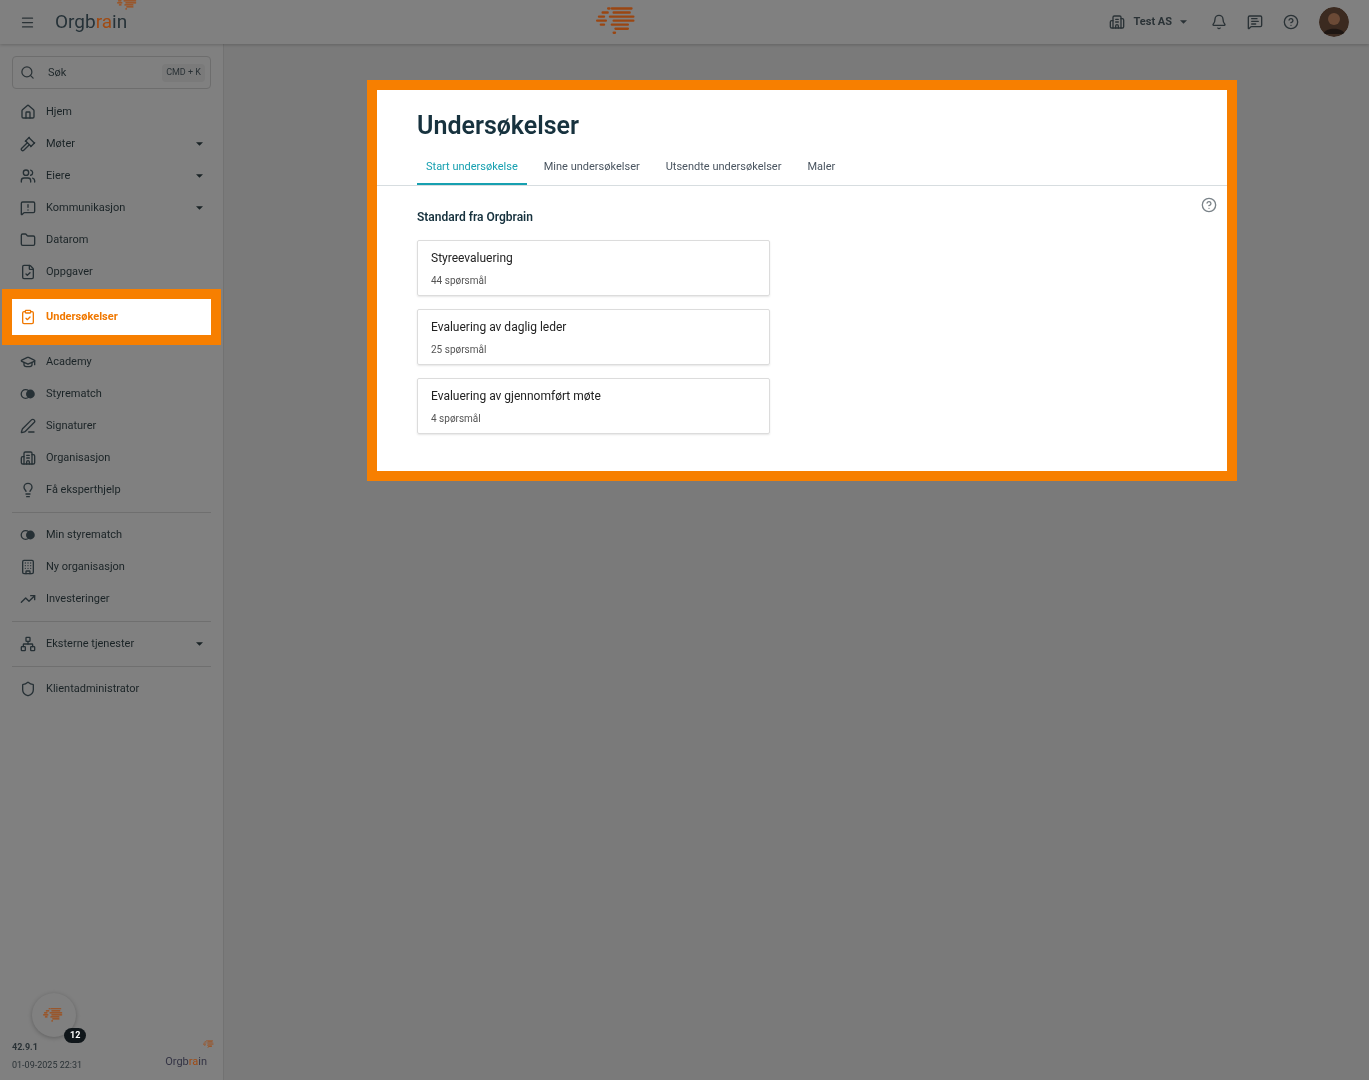  Describe the element at coordinates (591, 171) in the screenshot. I see `tab: Mine undersøkelser` at that location.